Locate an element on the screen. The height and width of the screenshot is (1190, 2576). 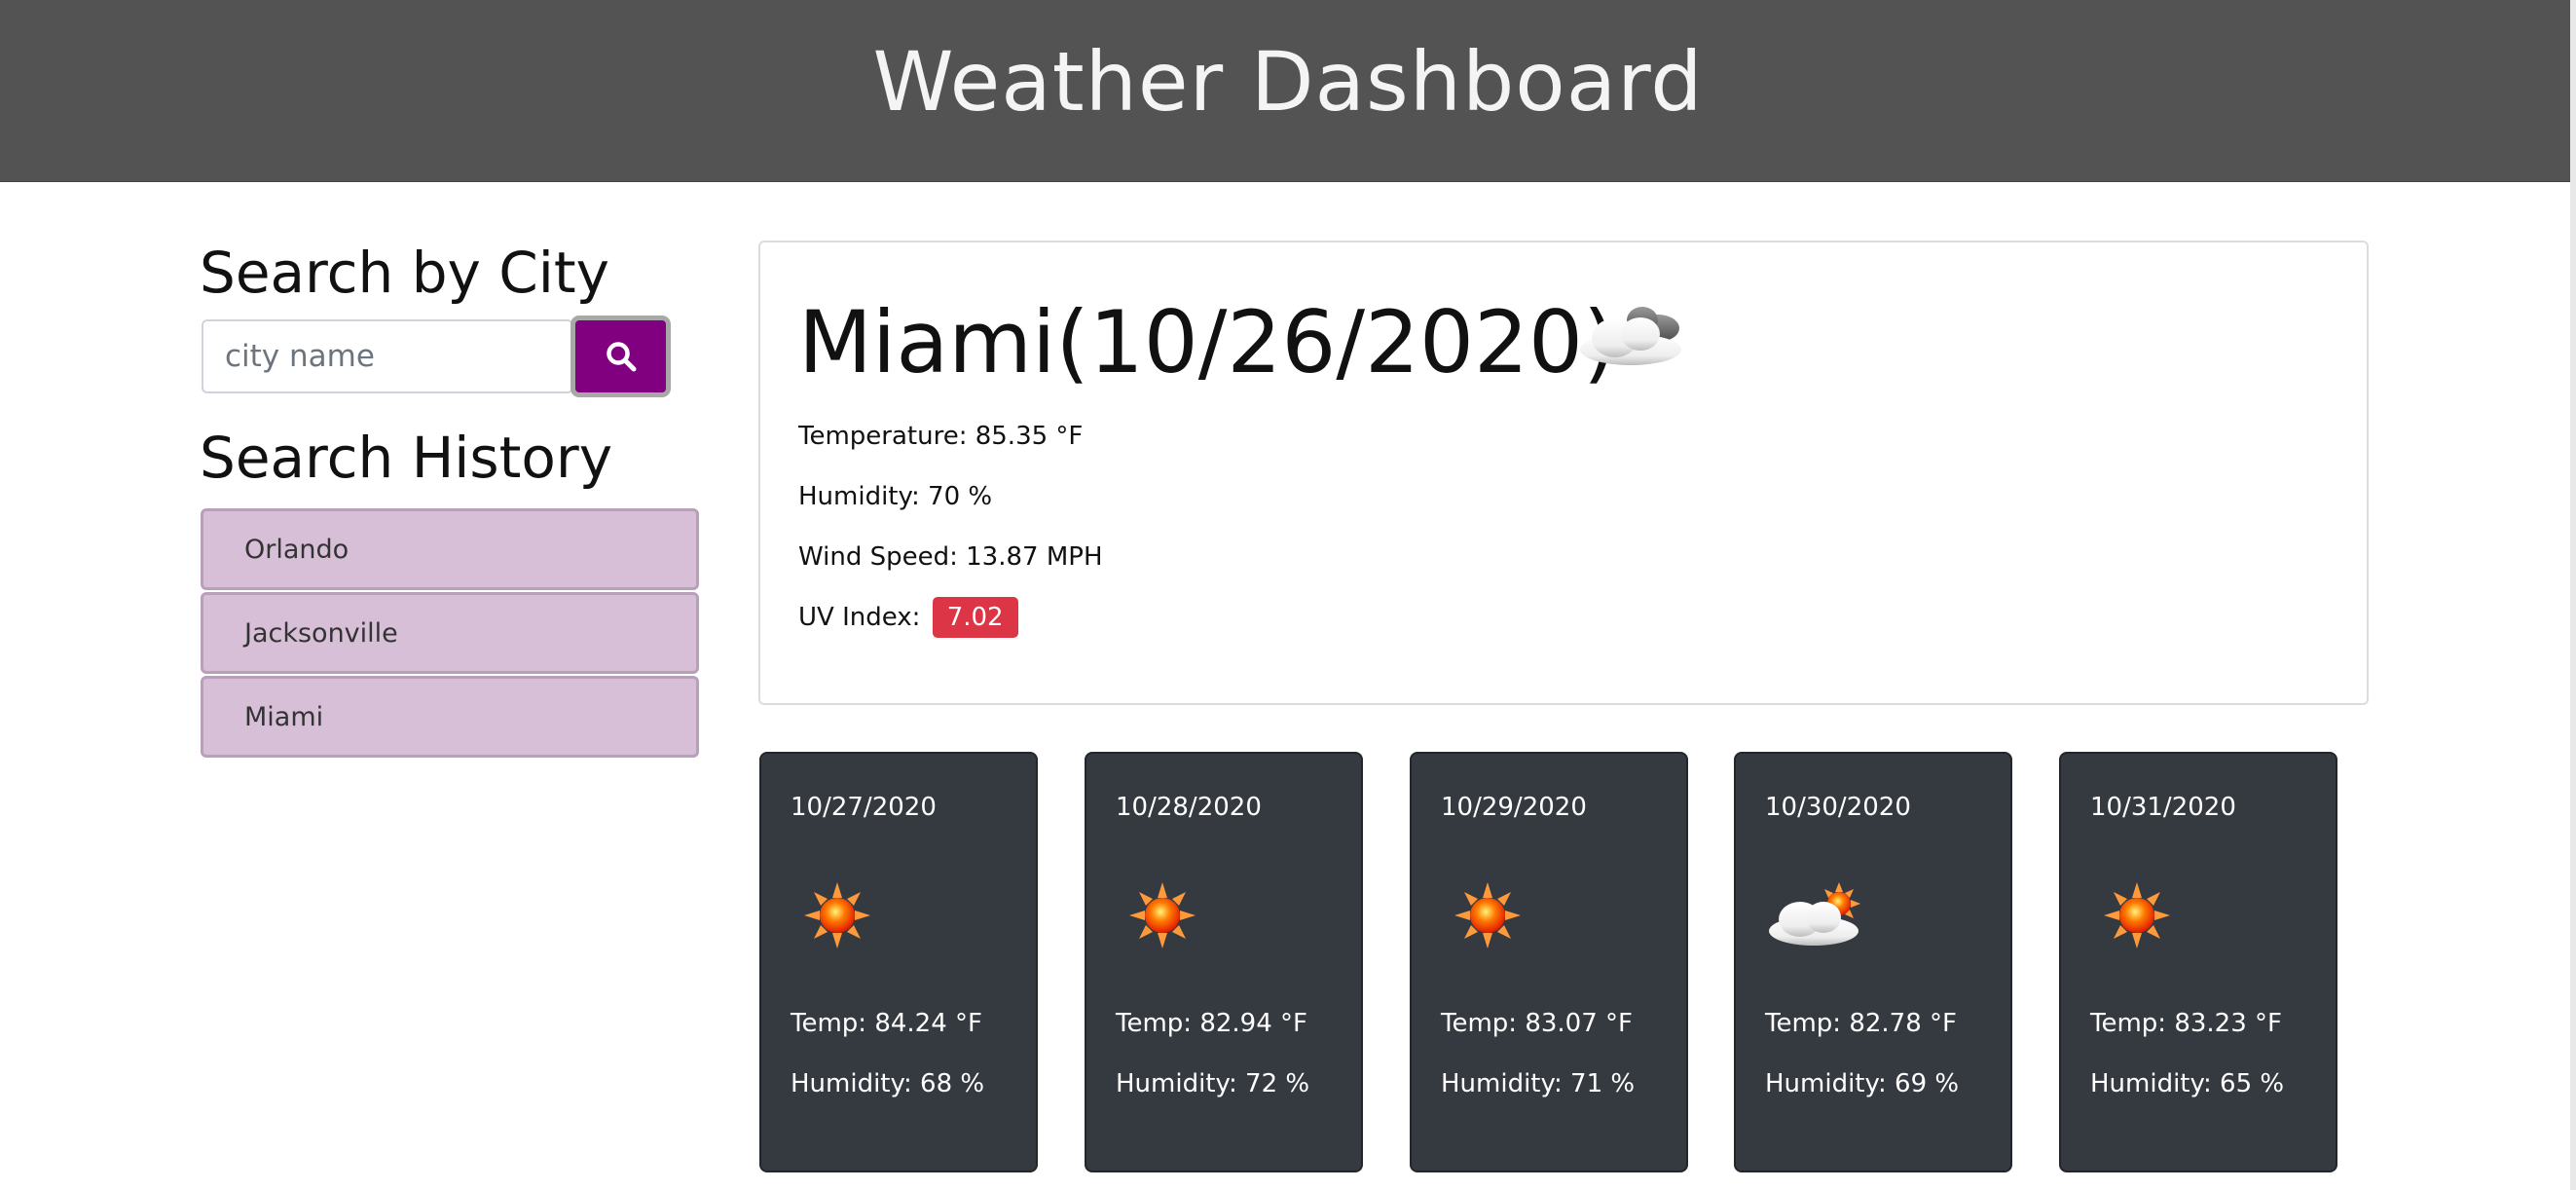
history-item-label: Miami is located at coordinates (284, 716).